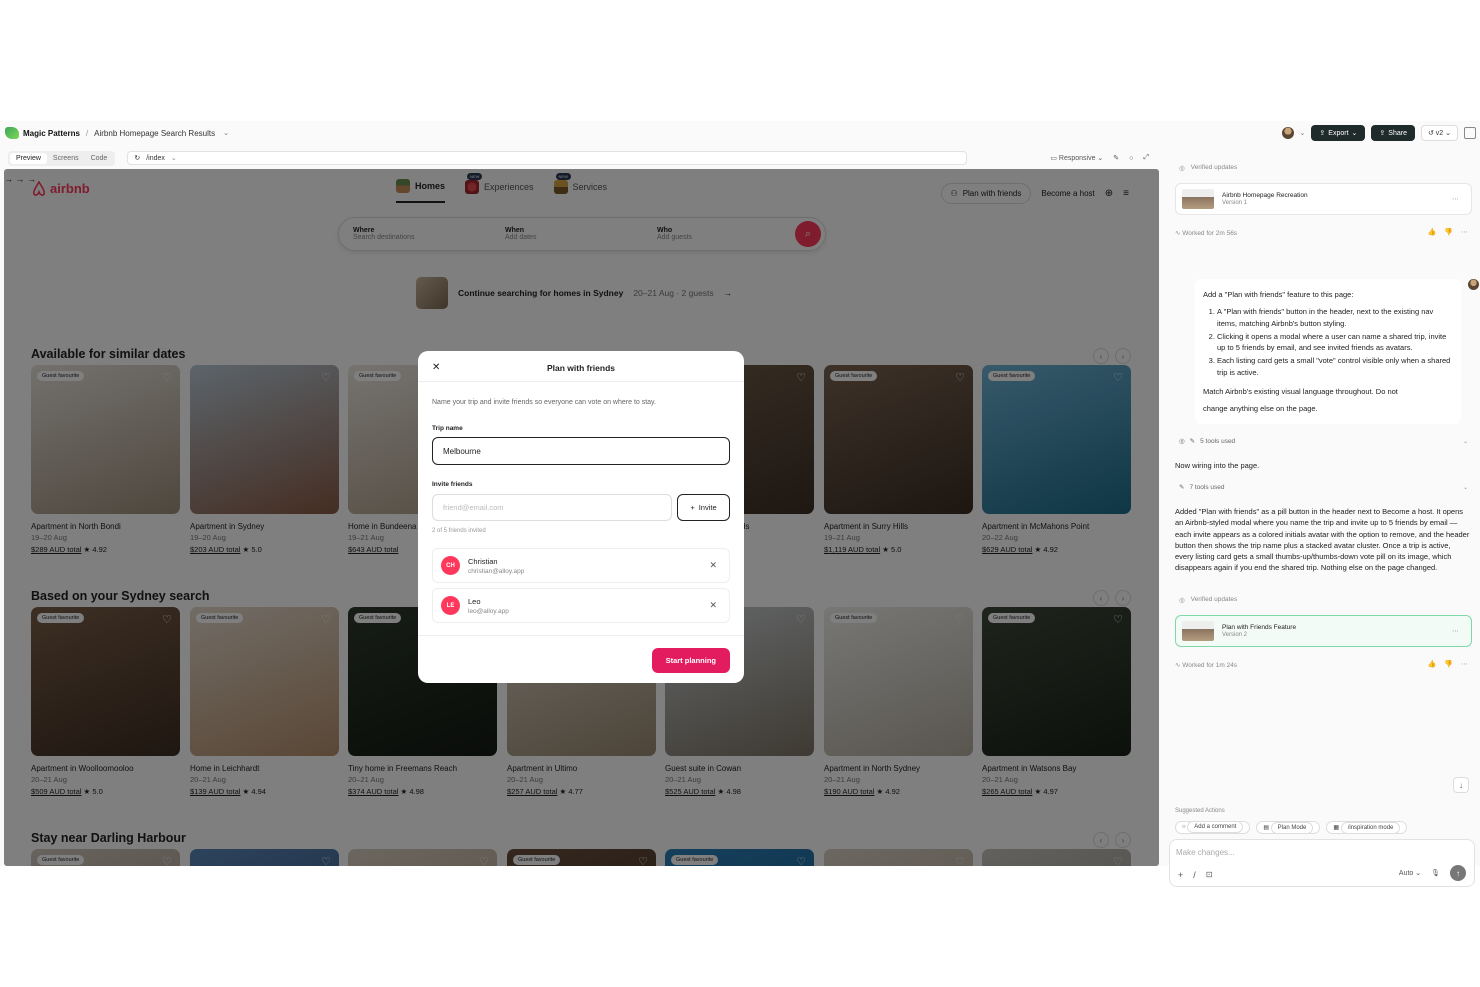 The width and height of the screenshot is (1480, 987). Describe the element at coordinates (483, 561) in the screenshot. I see `friend-name: Christian` at that location.